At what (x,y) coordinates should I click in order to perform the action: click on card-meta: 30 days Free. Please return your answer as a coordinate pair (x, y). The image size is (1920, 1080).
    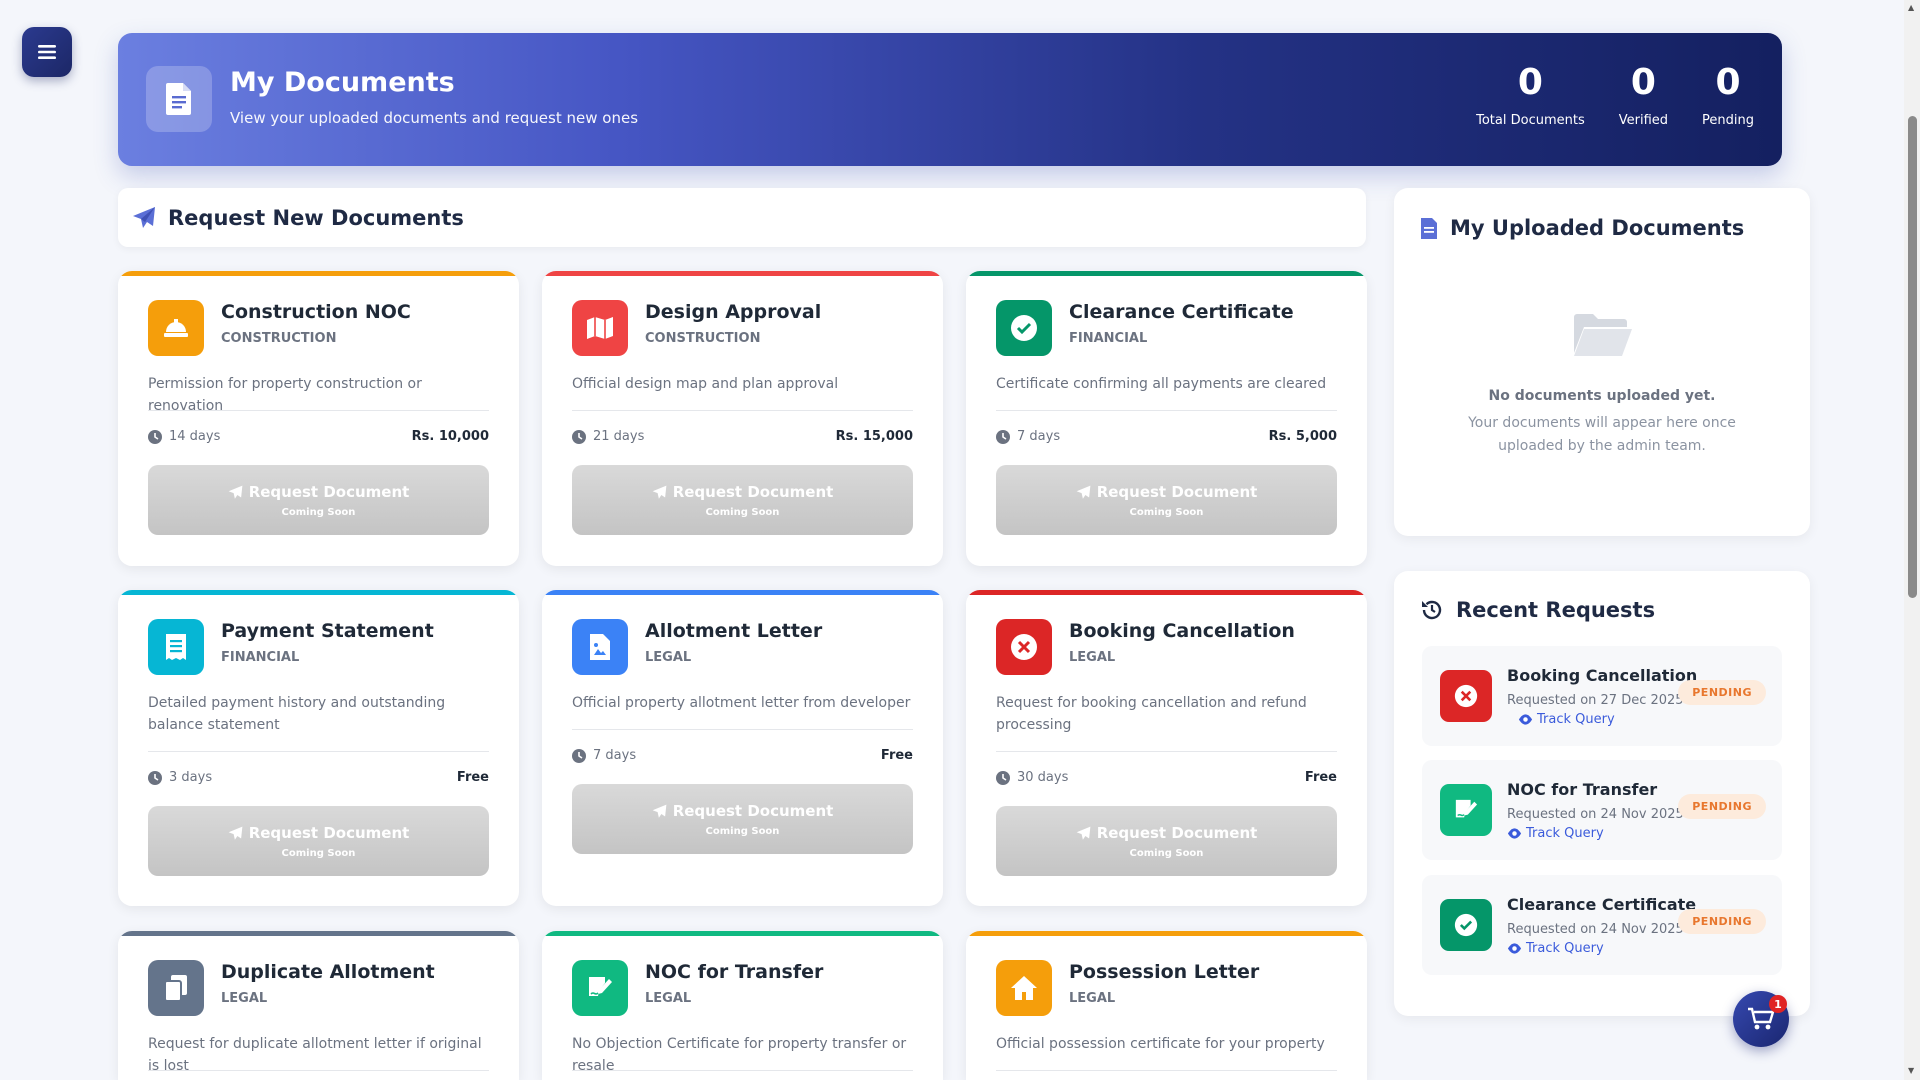
    Looking at the image, I should click on (1166, 777).